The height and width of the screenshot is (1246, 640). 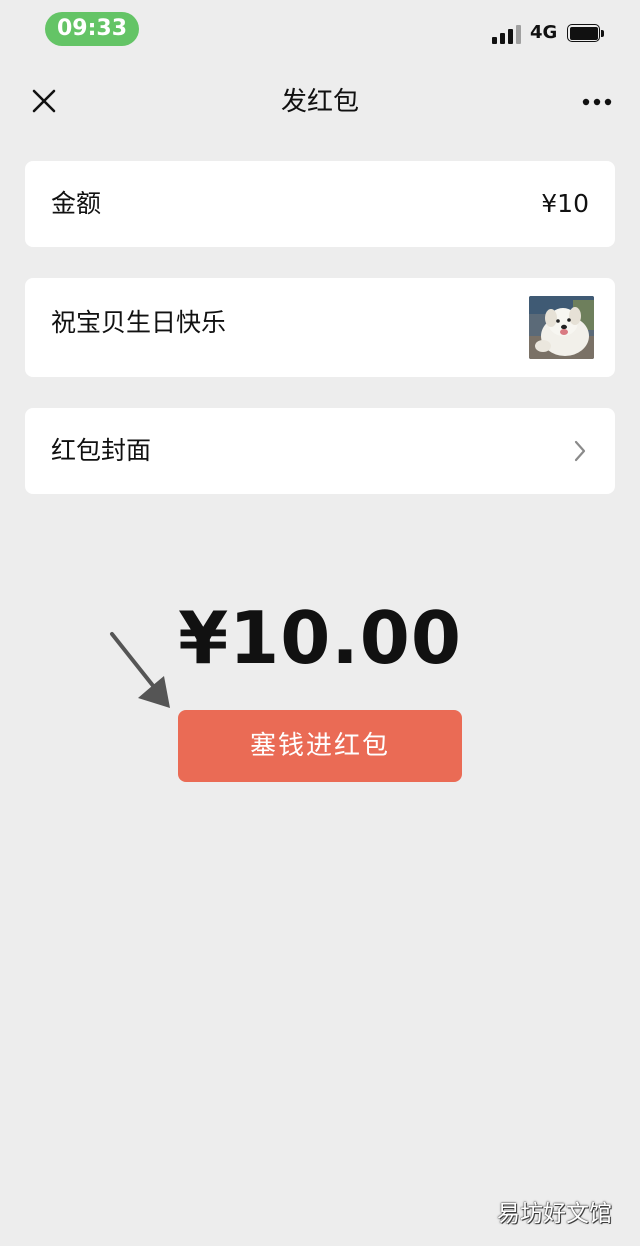 I want to click on nav-bar: 发红包, so click(x=320, y=102).